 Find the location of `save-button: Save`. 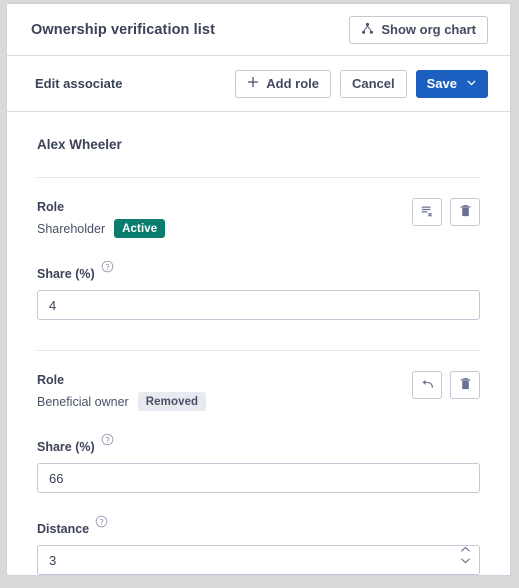

save-button: Save is located at coordinates (451, 83).